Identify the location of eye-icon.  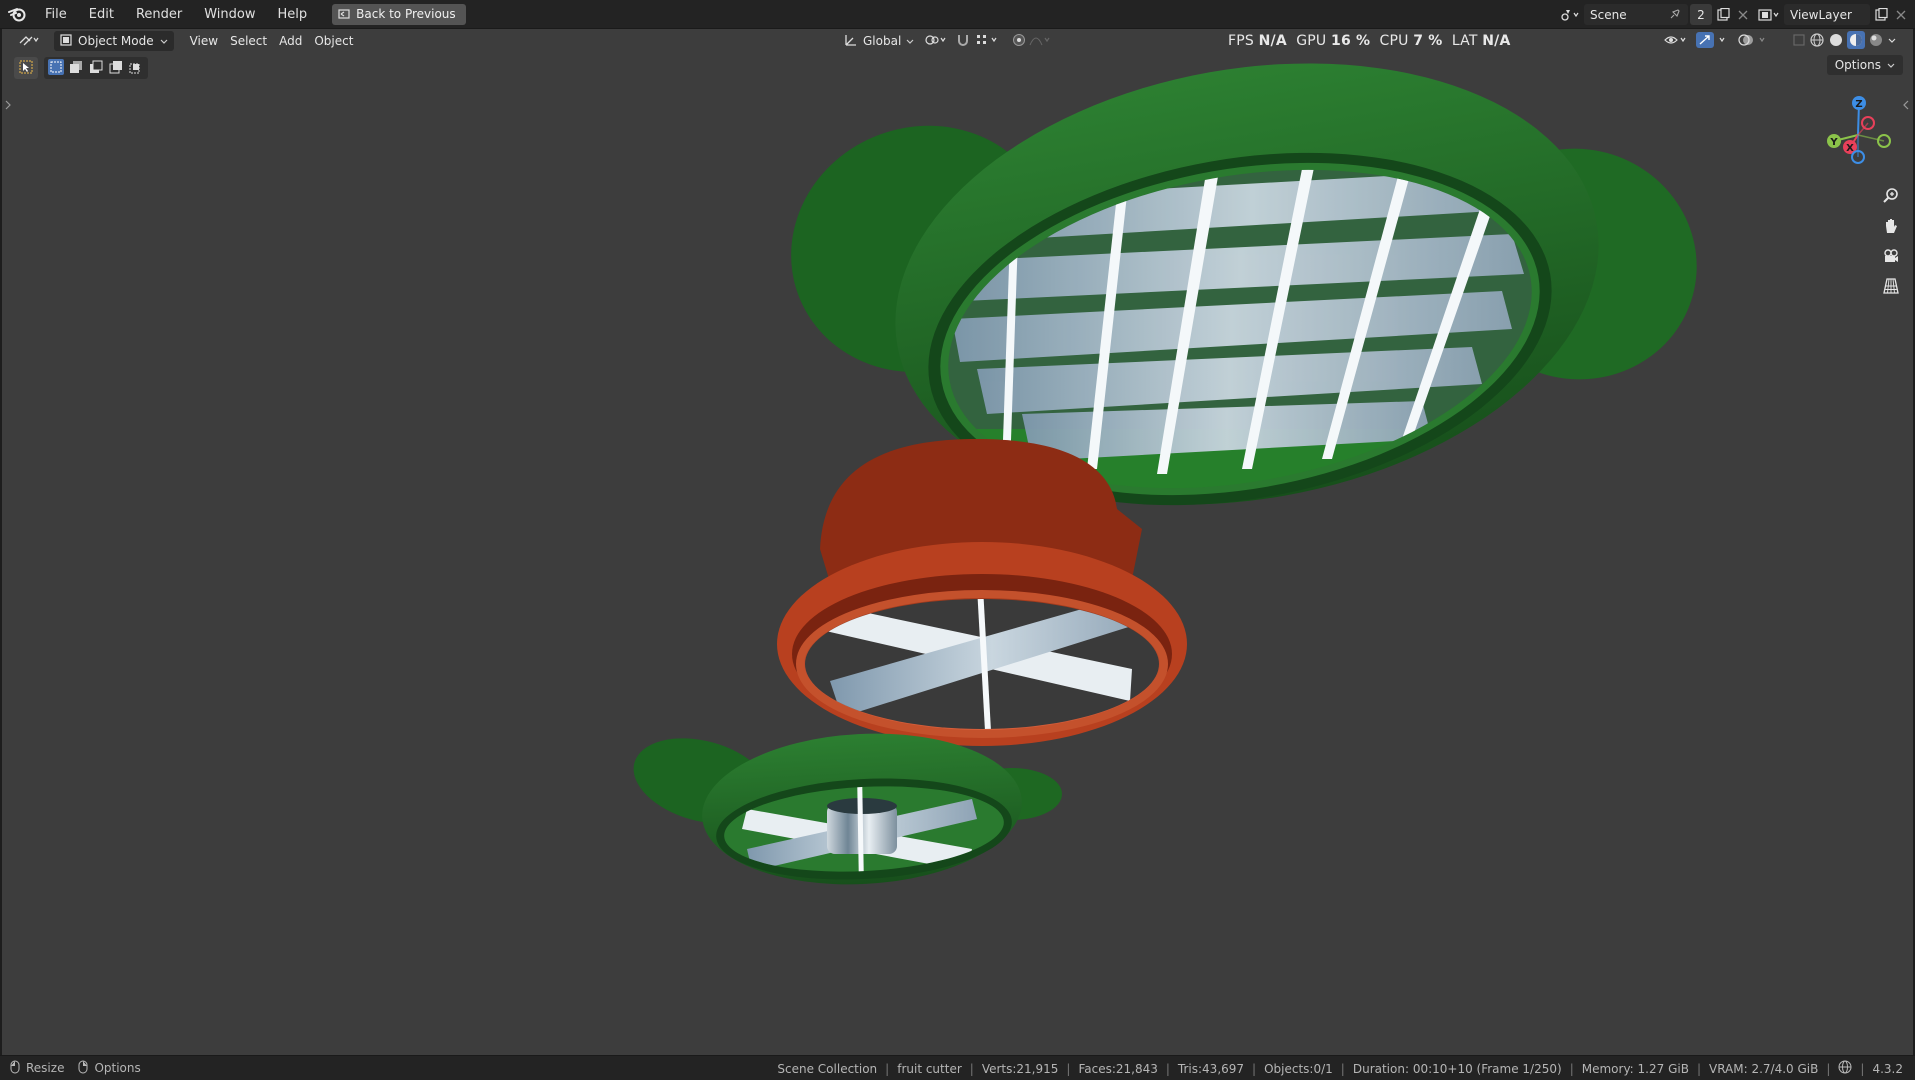
(1676, 41).